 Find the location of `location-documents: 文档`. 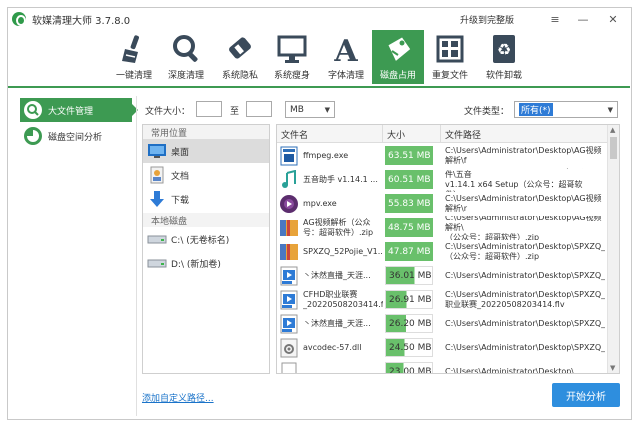

location-documents: 文档 is located at coordinates (206, 175).